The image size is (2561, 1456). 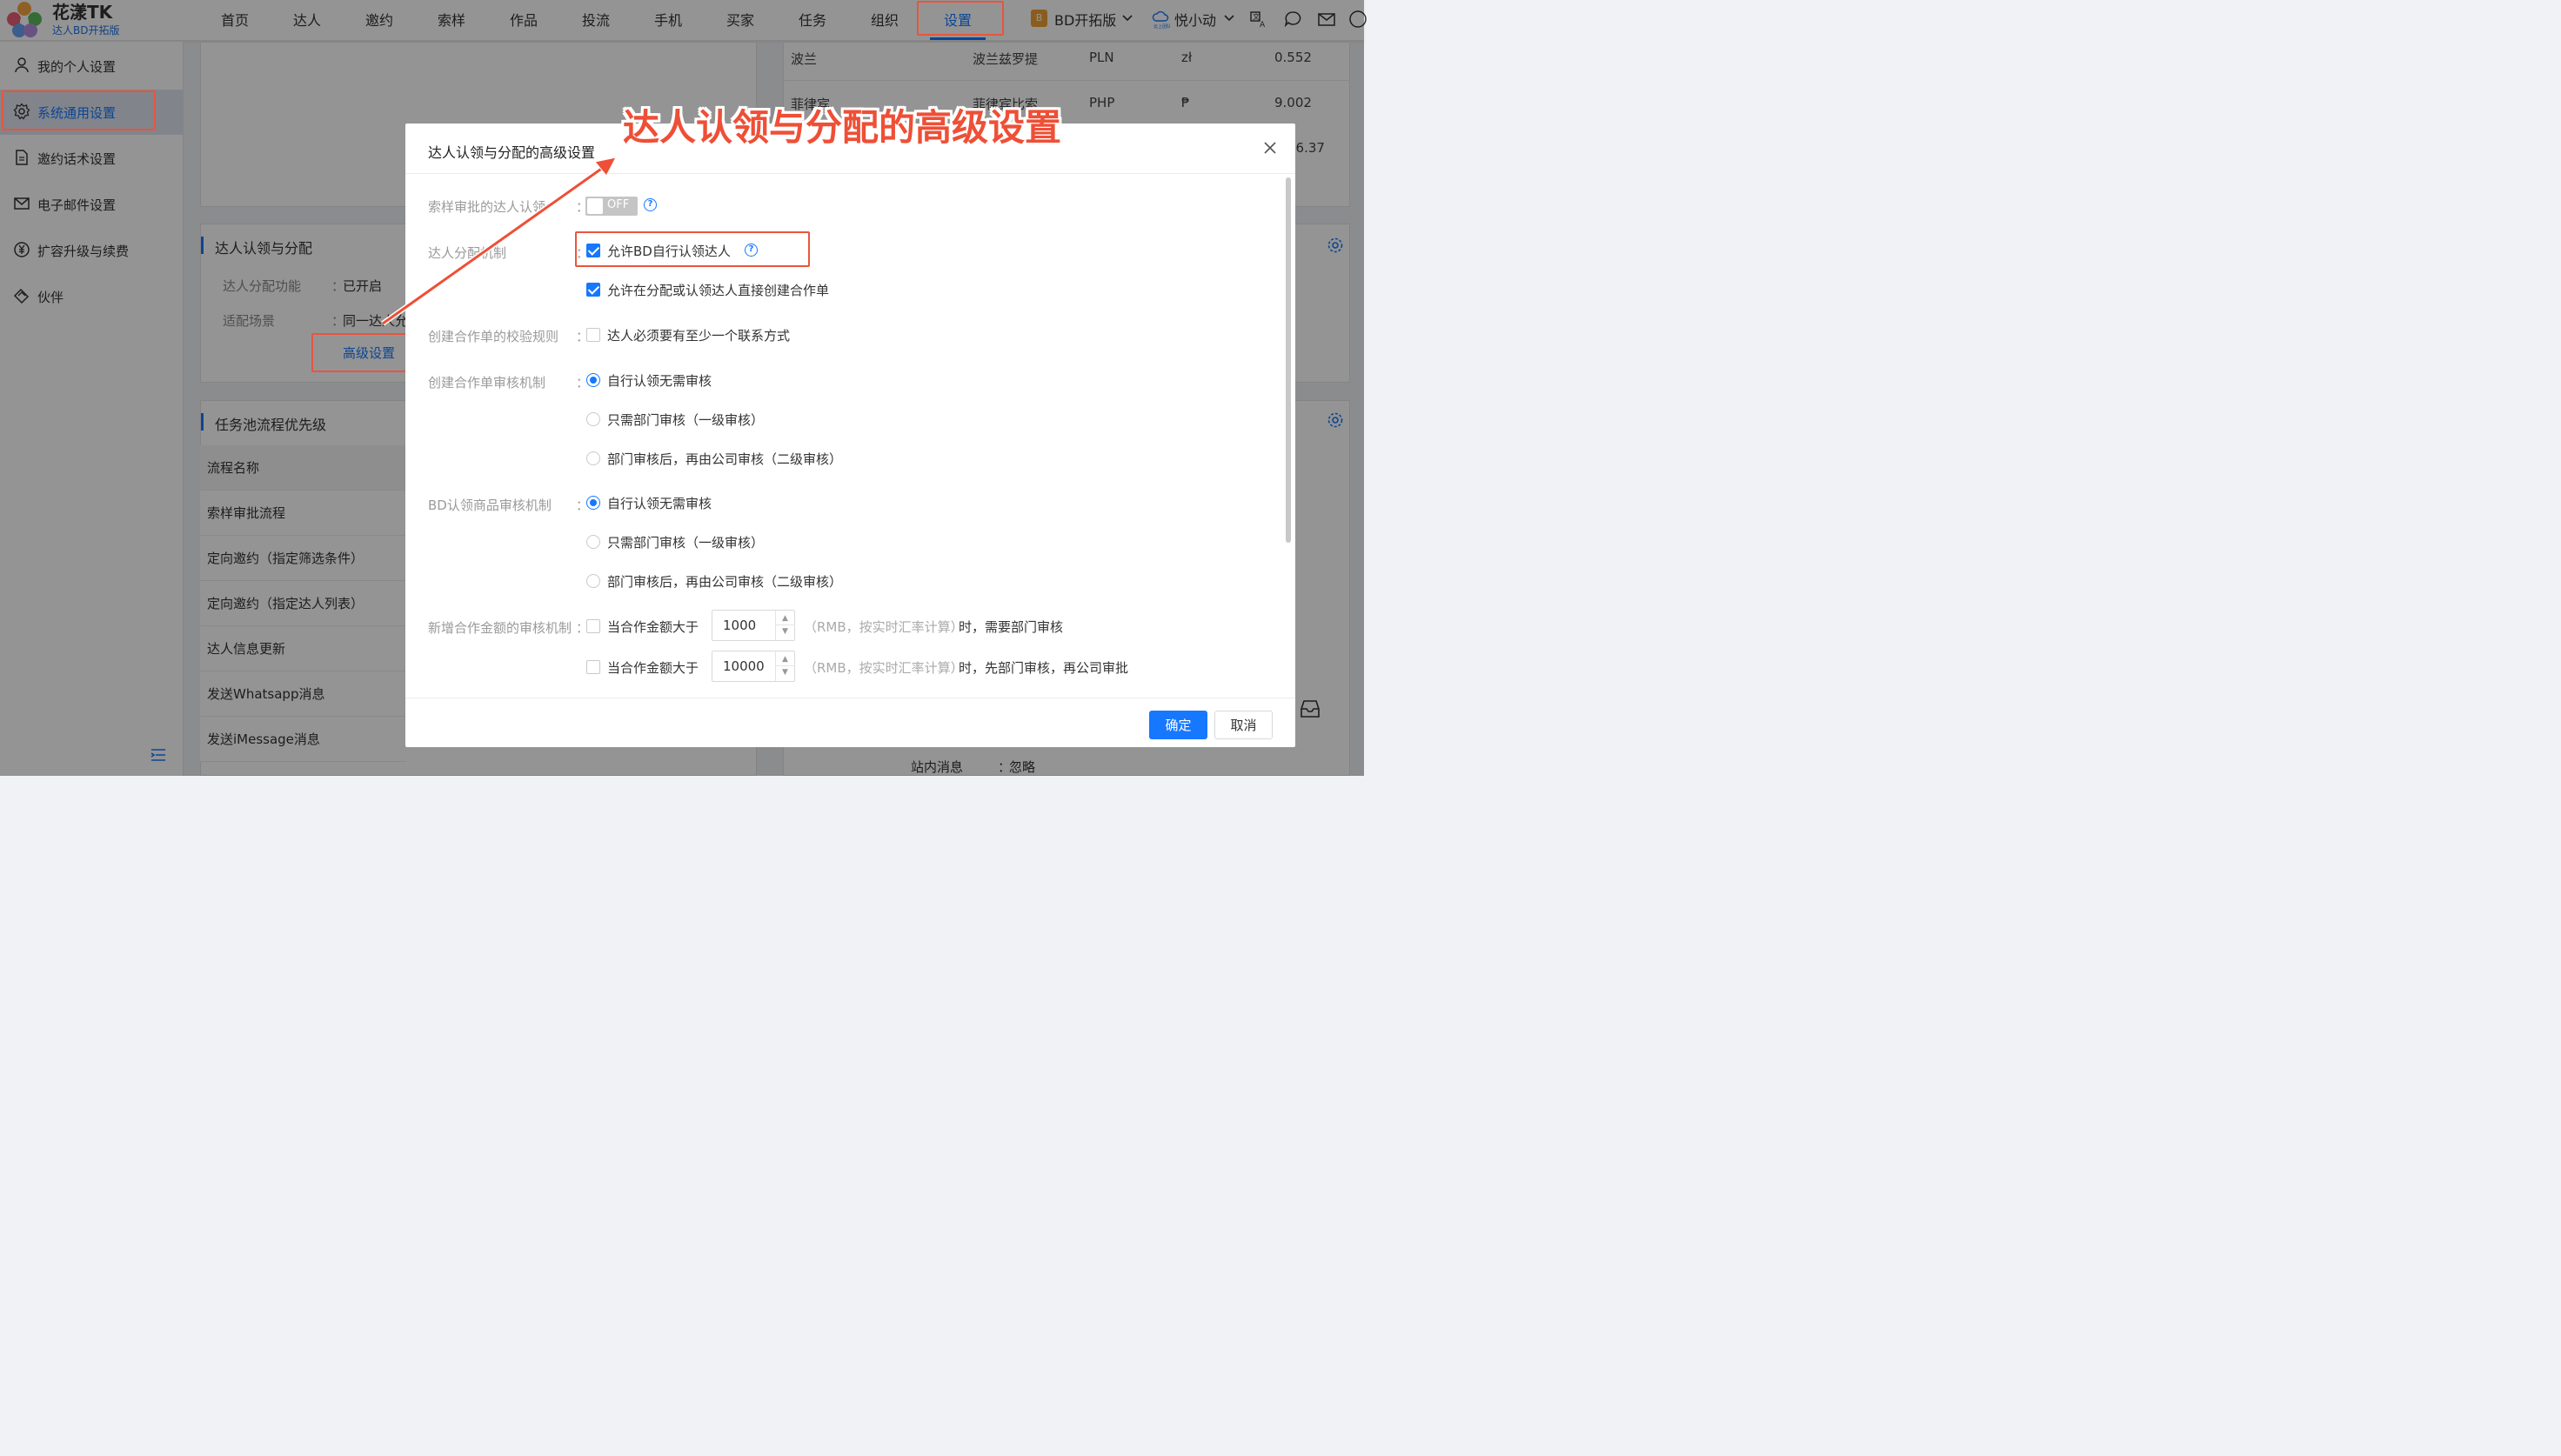 I want to click on cancel-button: 取消, so click(x=1243, y=725).